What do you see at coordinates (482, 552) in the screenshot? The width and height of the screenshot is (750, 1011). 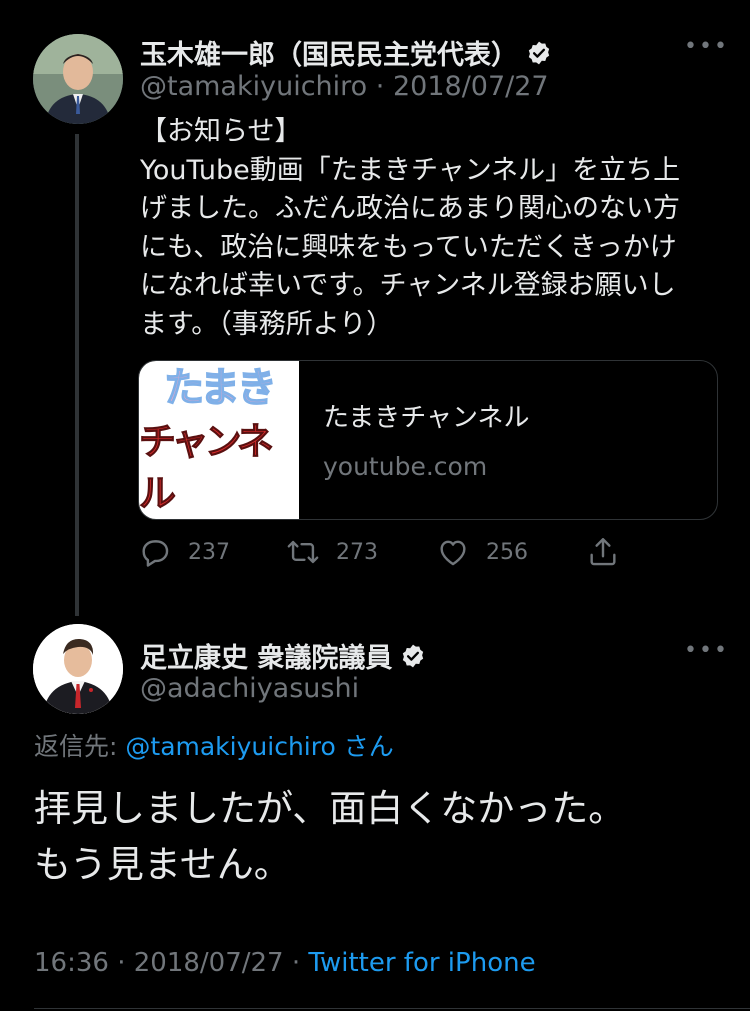 I see `like-button: 256` at bounding box center [482, 552].